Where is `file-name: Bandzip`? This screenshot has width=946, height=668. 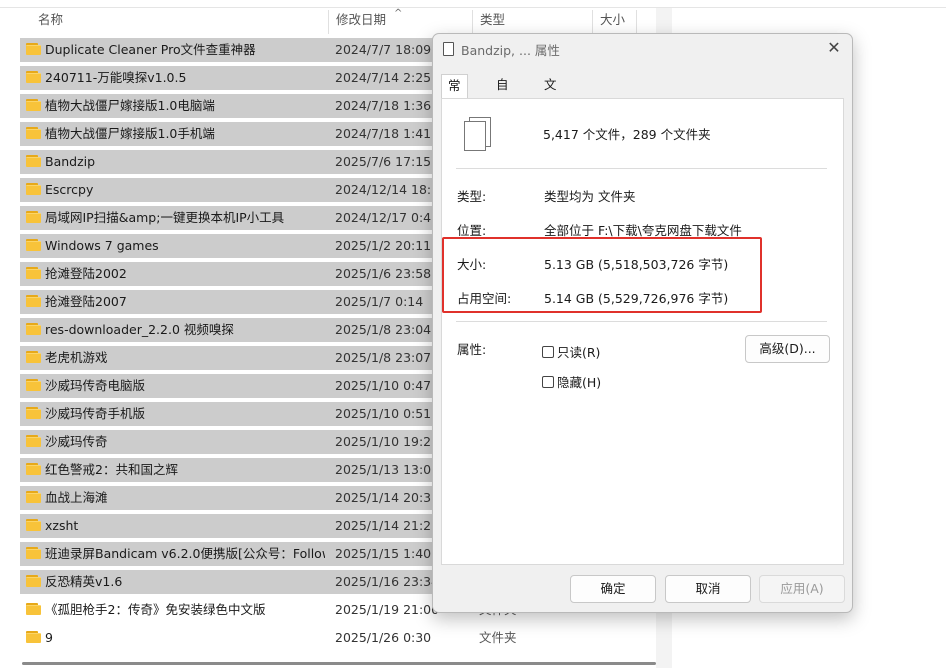
file-name: Bandzip is located at coordinates (70, 161).